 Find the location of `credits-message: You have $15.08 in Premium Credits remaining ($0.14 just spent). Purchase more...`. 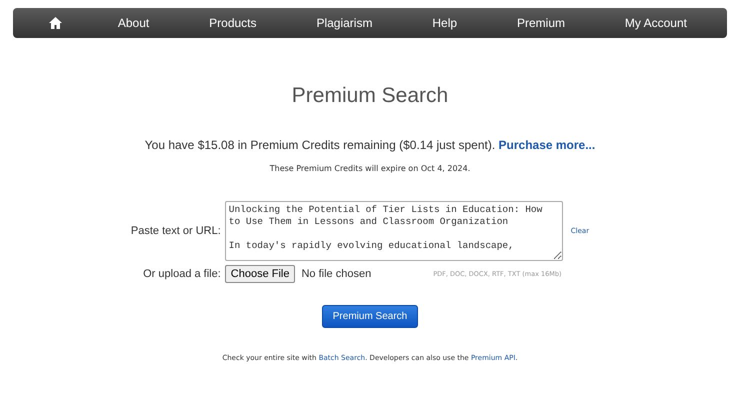

credits-message: You have $15.08 in Premium Credits remaining ($0.14 just spent). Purchase more... is located at coordinates (370, 145).